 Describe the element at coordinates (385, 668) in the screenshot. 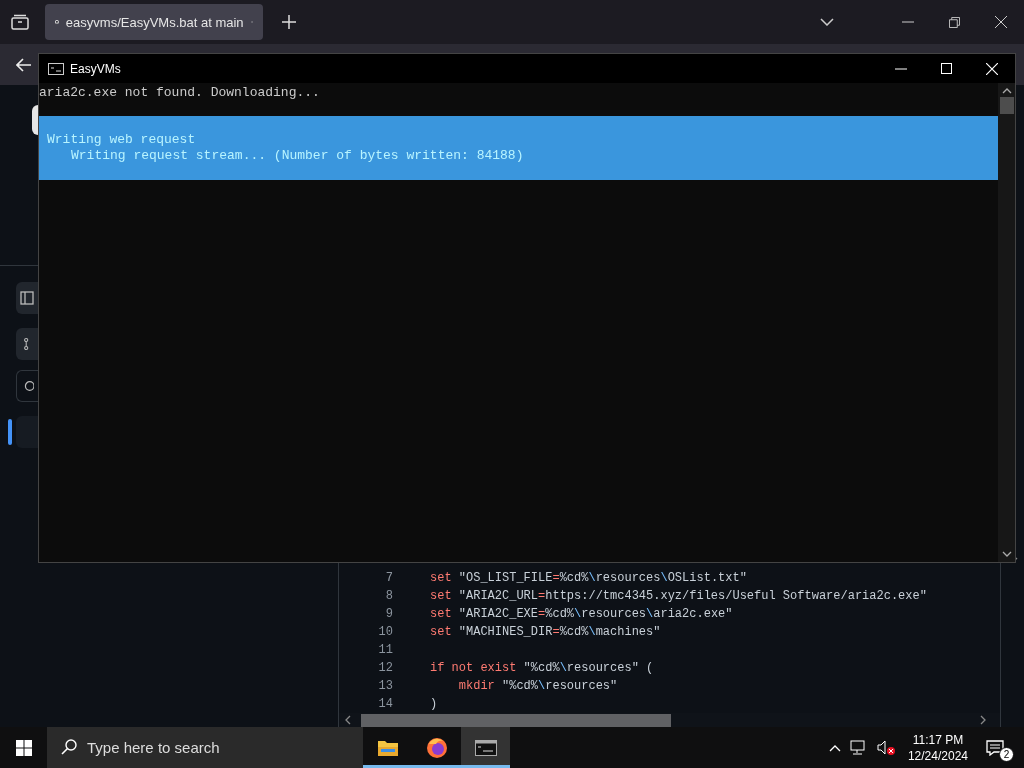

I see `line-number: 12` at that location.